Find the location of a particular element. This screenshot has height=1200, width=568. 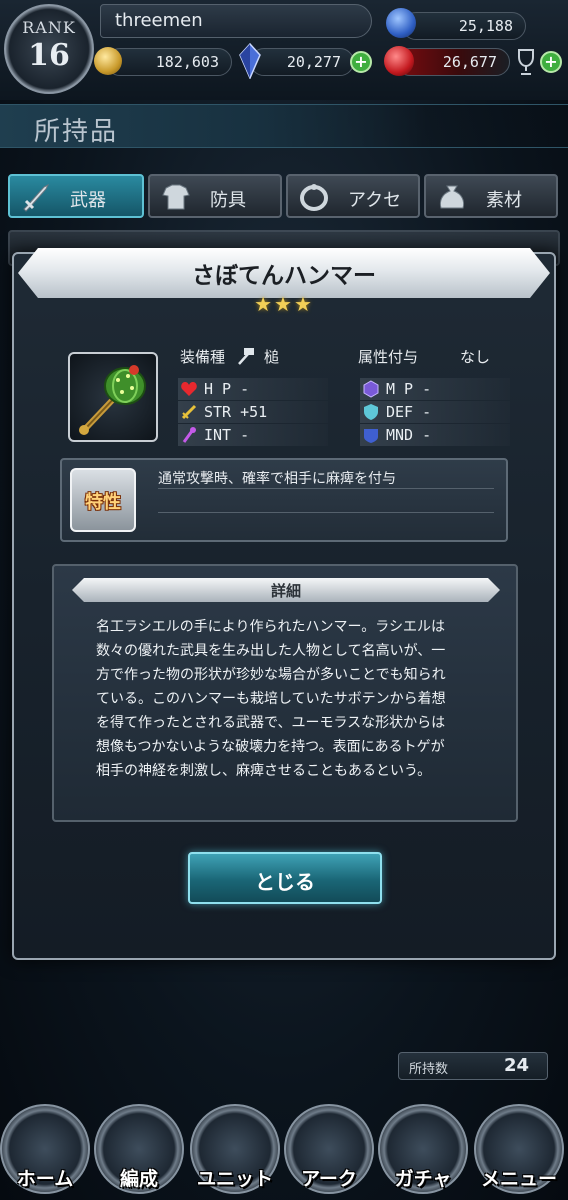

section-header: 所持品 is located at coordinates (284, 126).